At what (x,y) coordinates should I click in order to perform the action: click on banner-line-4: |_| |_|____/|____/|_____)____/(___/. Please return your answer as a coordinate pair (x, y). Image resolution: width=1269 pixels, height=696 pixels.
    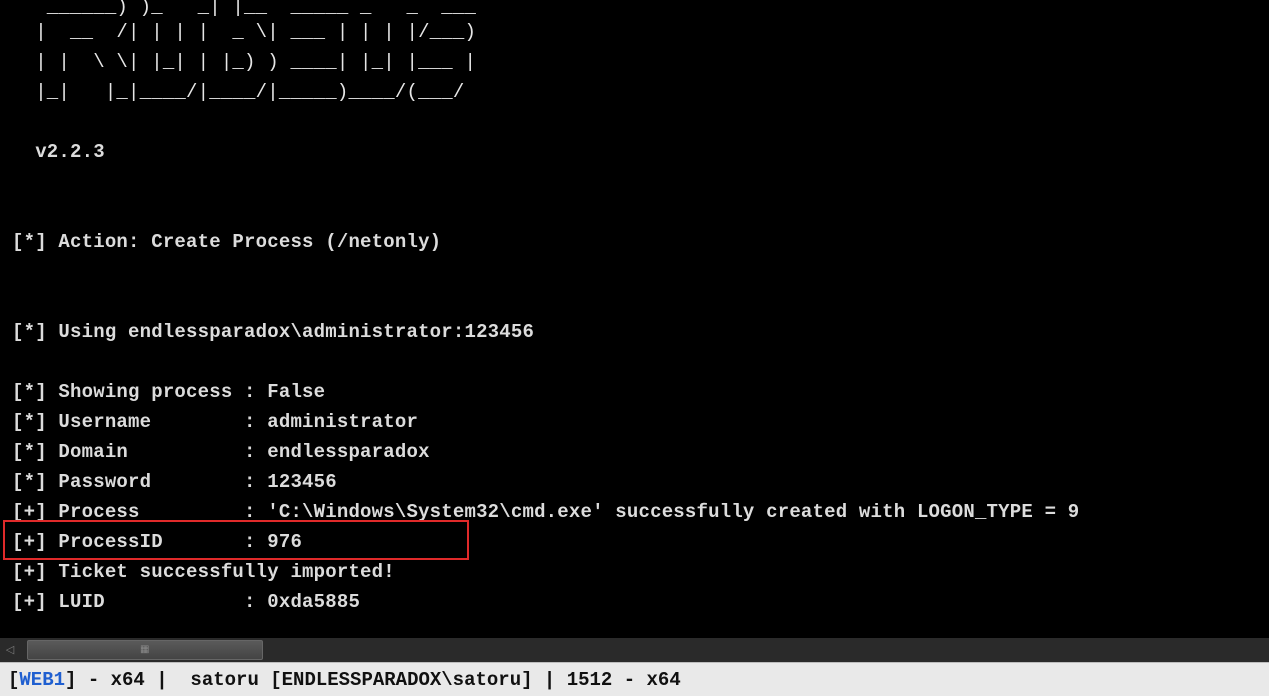
    Looking at the image, I should click on (238, 92).